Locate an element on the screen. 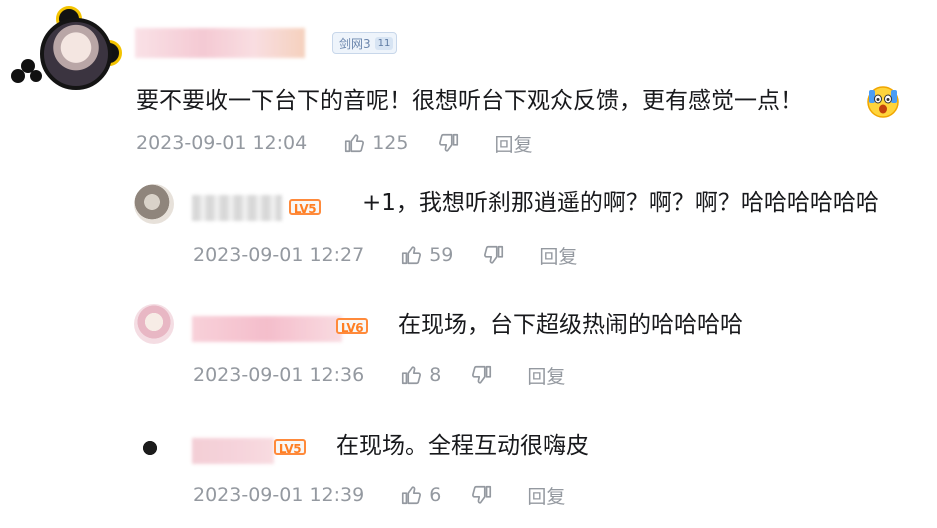 The image size is (937, 528). fan-medal-badge: 剑网3 11 is located at coordinates (365, 43).